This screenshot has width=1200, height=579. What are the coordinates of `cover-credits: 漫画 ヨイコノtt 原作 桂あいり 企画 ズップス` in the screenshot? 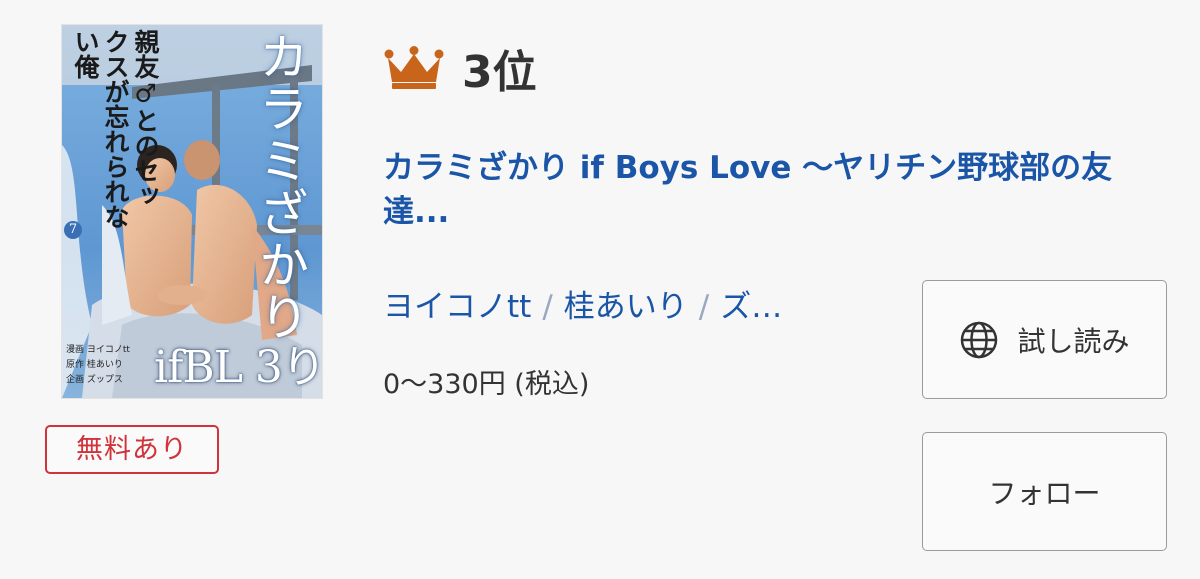 It's located at (98, 365).